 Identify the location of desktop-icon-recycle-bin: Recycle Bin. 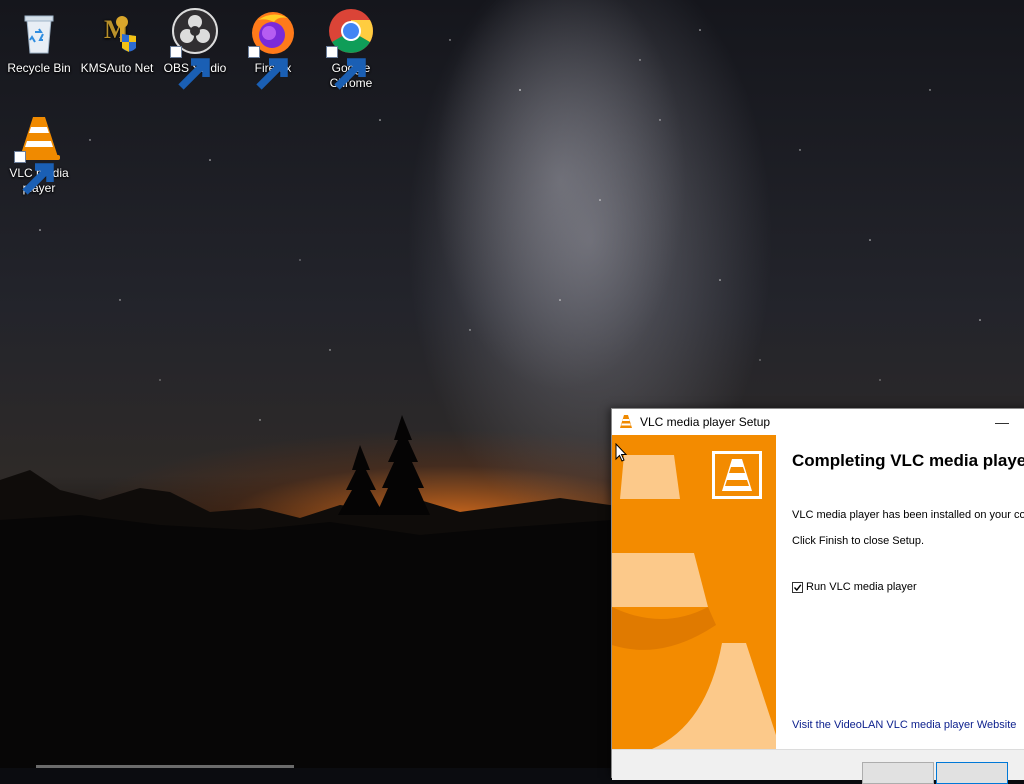
(39, 42).